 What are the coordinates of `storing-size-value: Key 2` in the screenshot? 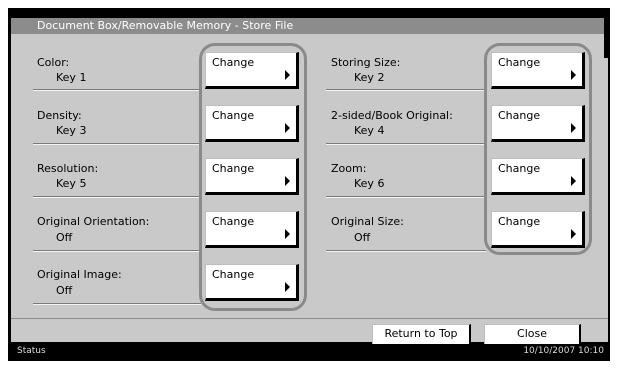 It's located at (369, 77).